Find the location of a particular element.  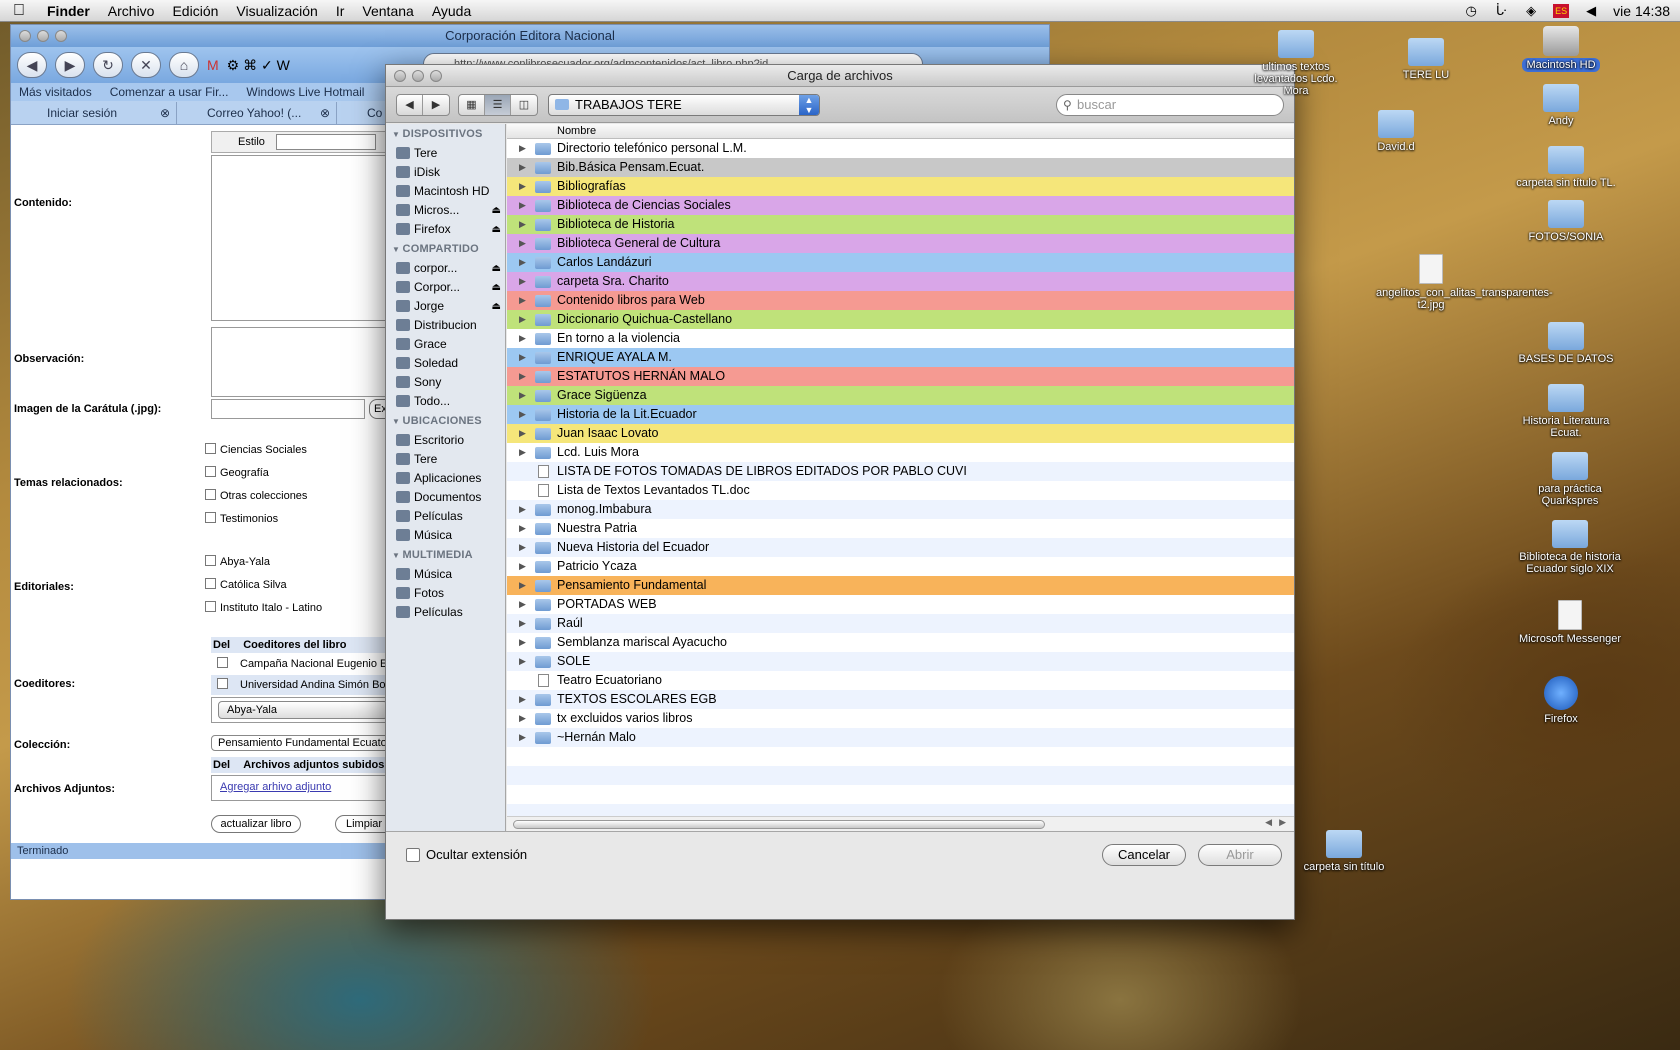

sidebar-item-place: Escritorio is located at coordinates (445, 440).